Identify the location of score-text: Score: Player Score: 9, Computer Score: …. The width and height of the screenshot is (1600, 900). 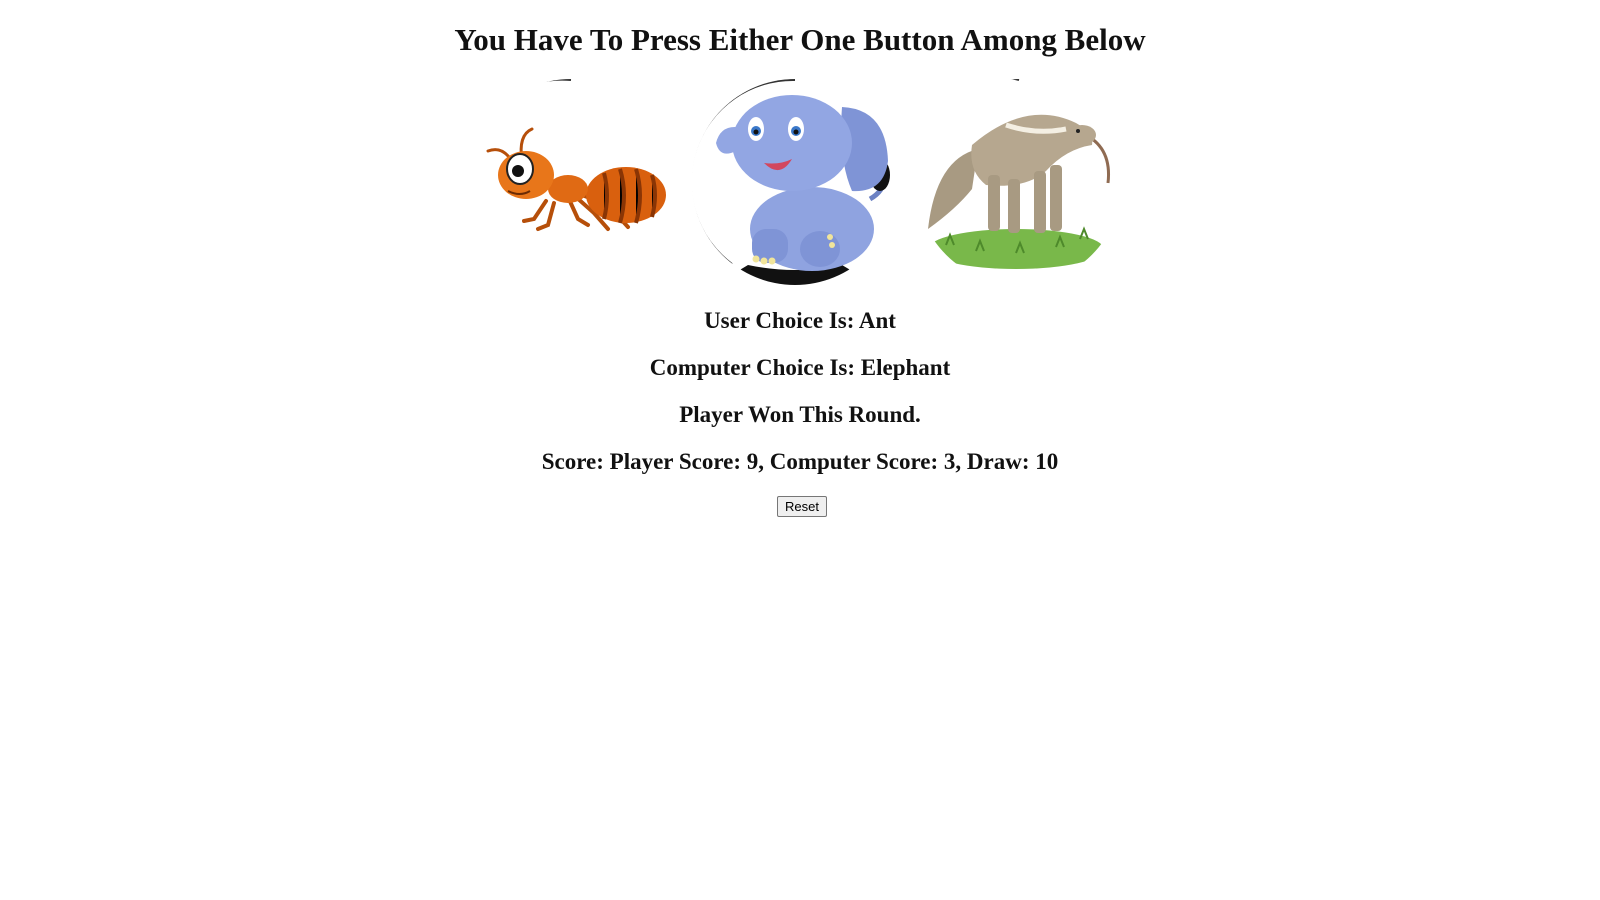
(800, 461).